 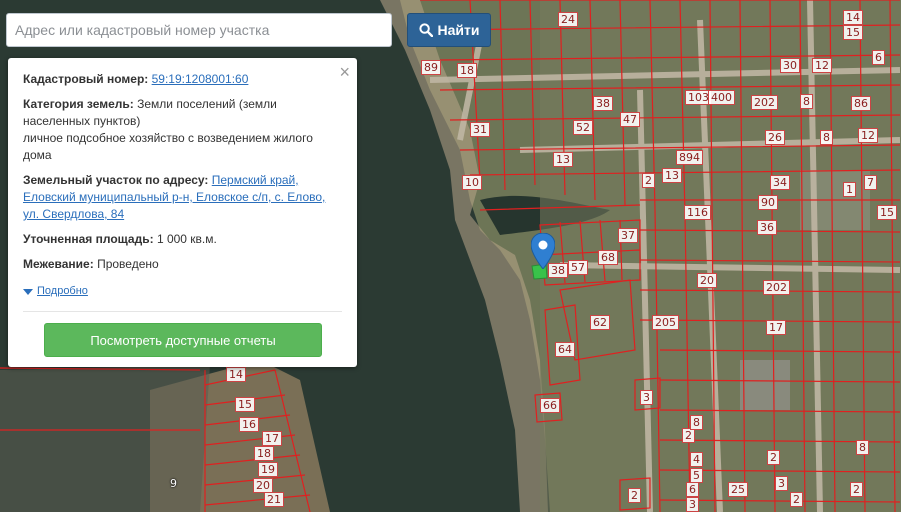 What do you see at coordinates (780, 182) in the screenshot?
I see `plot-label: 34` at bounding box center [780, 182].